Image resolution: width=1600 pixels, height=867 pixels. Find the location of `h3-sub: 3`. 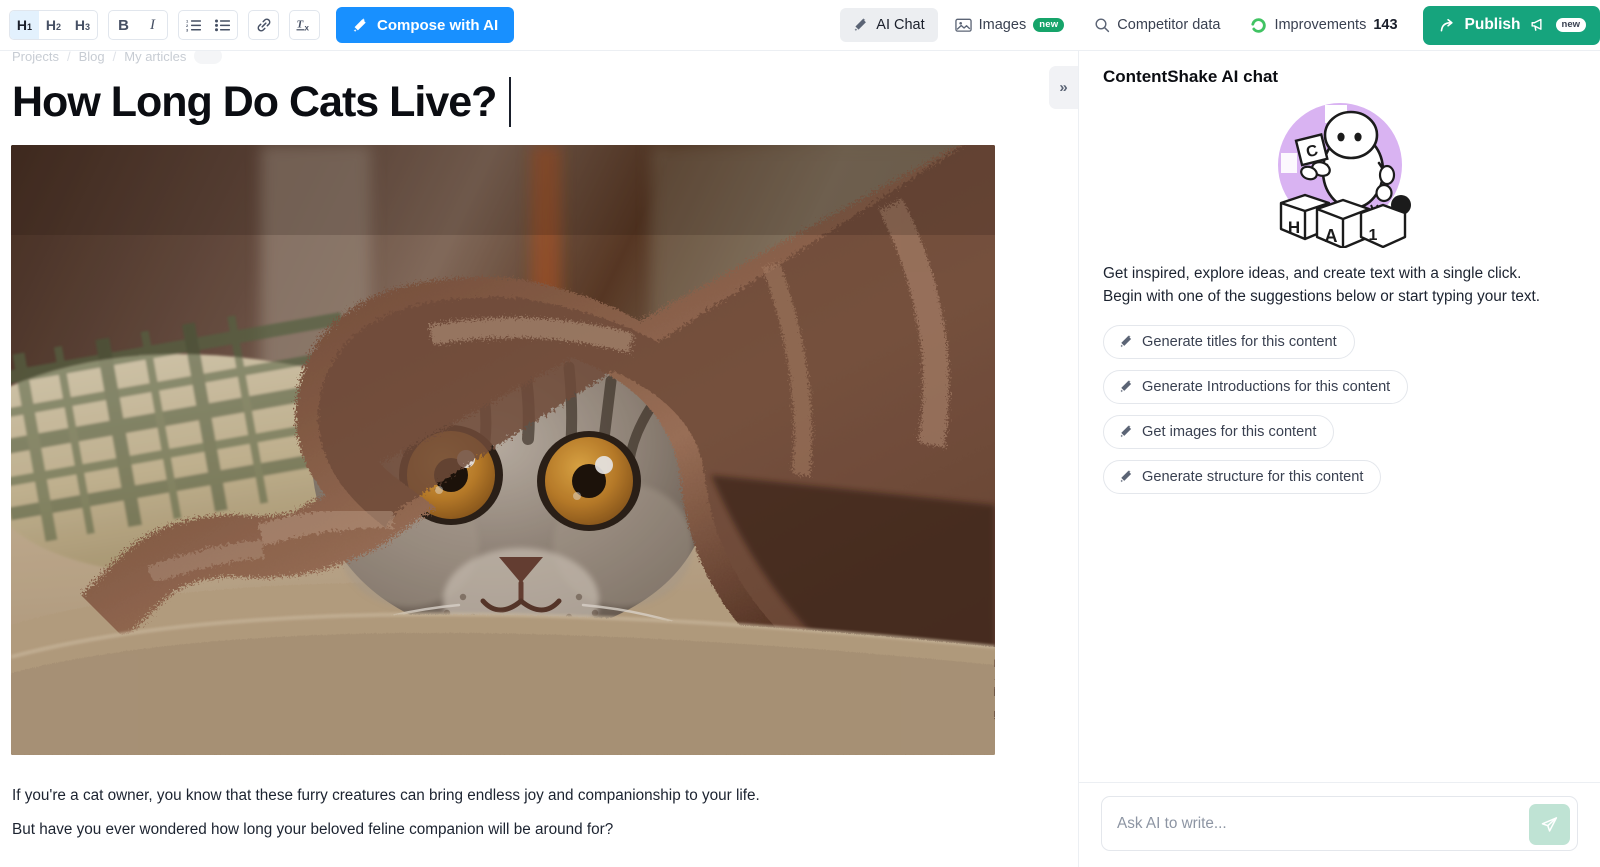

h3-sub: 3 is located at coordinates (88, 27).